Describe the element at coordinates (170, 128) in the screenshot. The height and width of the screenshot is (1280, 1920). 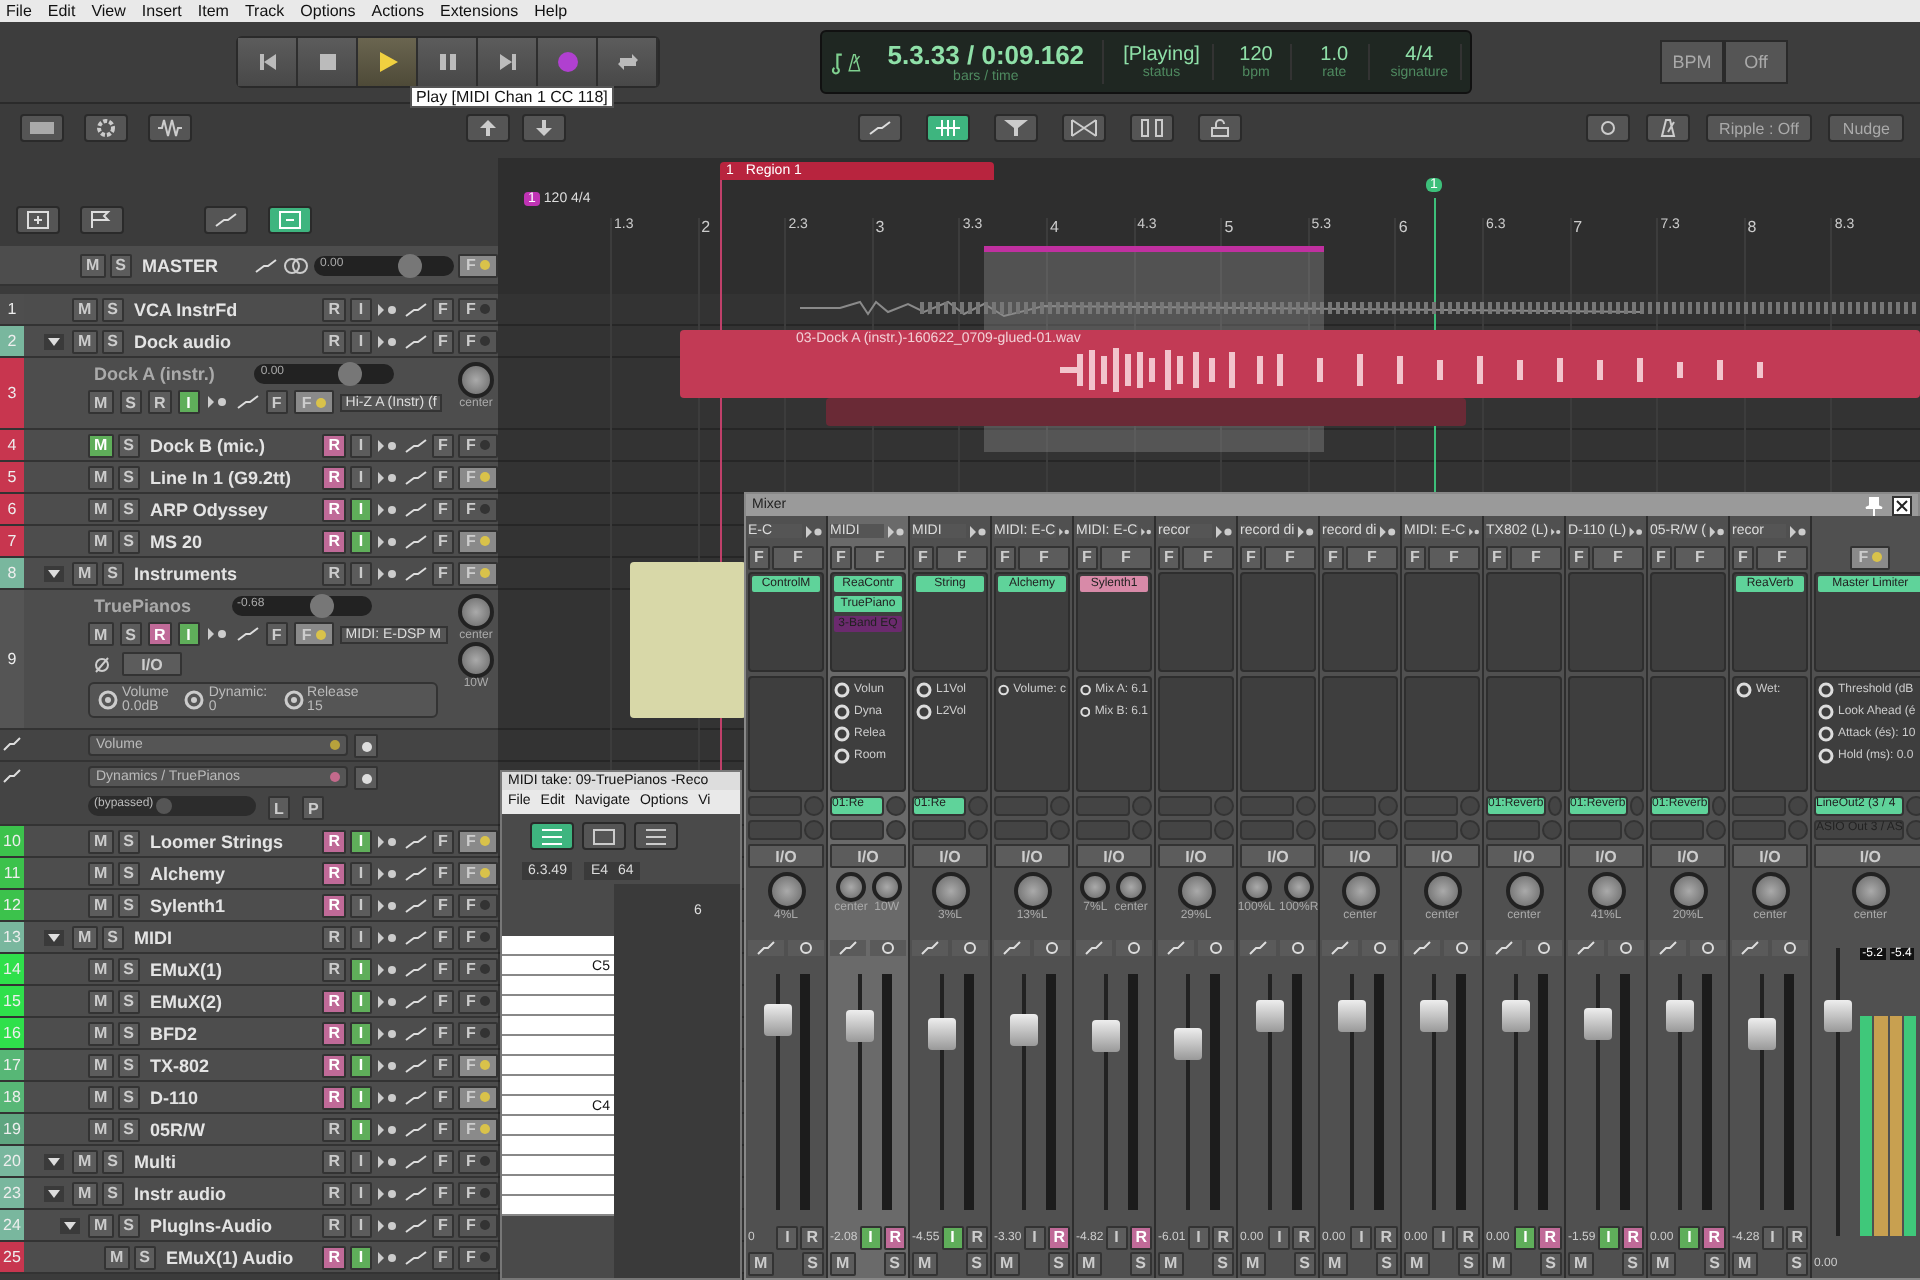
I see `wave-button` at that location.